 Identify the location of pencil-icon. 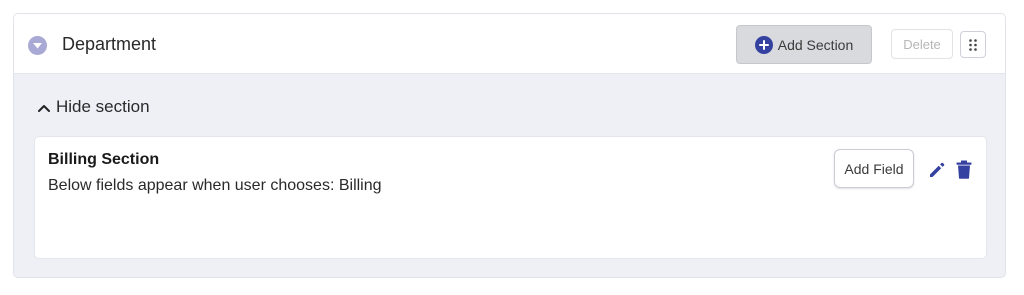
(937, 170).